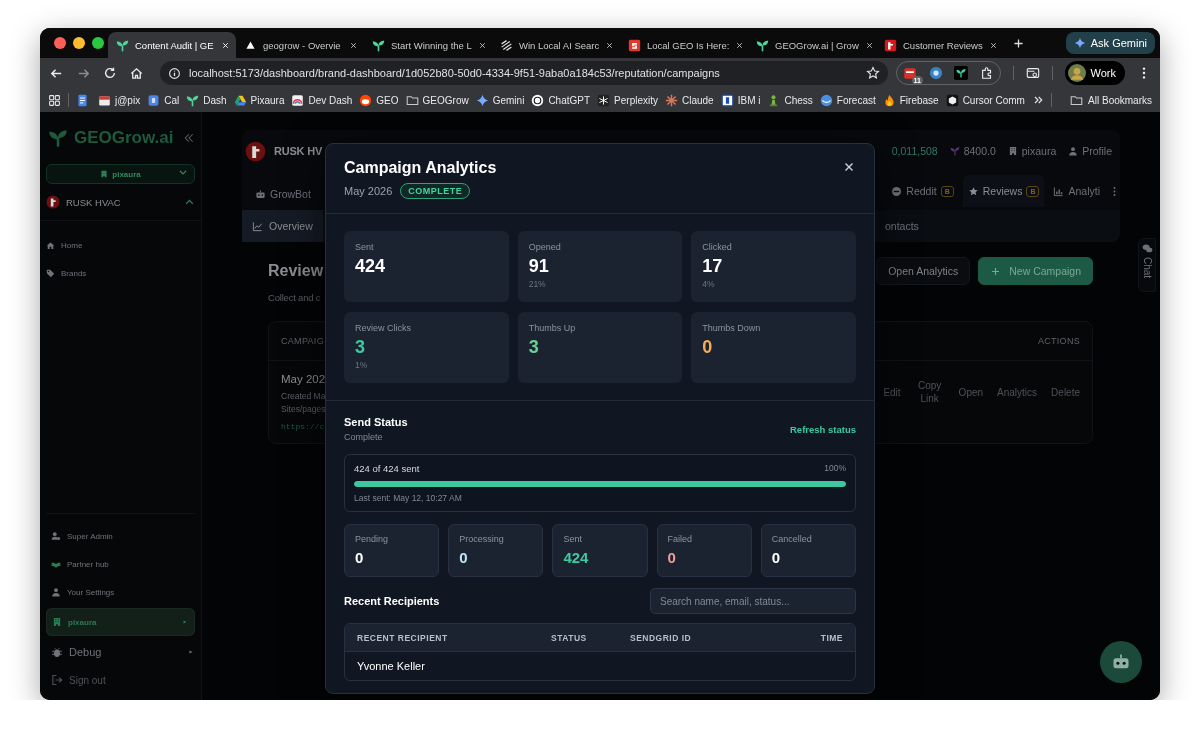 The height and width of the screenshot is (753, 1200). I want to click on bookmark: Pixaura, so click(259, 100).